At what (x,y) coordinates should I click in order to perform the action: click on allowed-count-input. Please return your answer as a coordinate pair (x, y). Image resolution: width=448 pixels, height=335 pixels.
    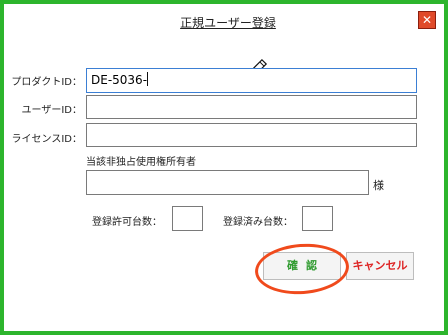
    Looking at the image, I should click on (187, 218).